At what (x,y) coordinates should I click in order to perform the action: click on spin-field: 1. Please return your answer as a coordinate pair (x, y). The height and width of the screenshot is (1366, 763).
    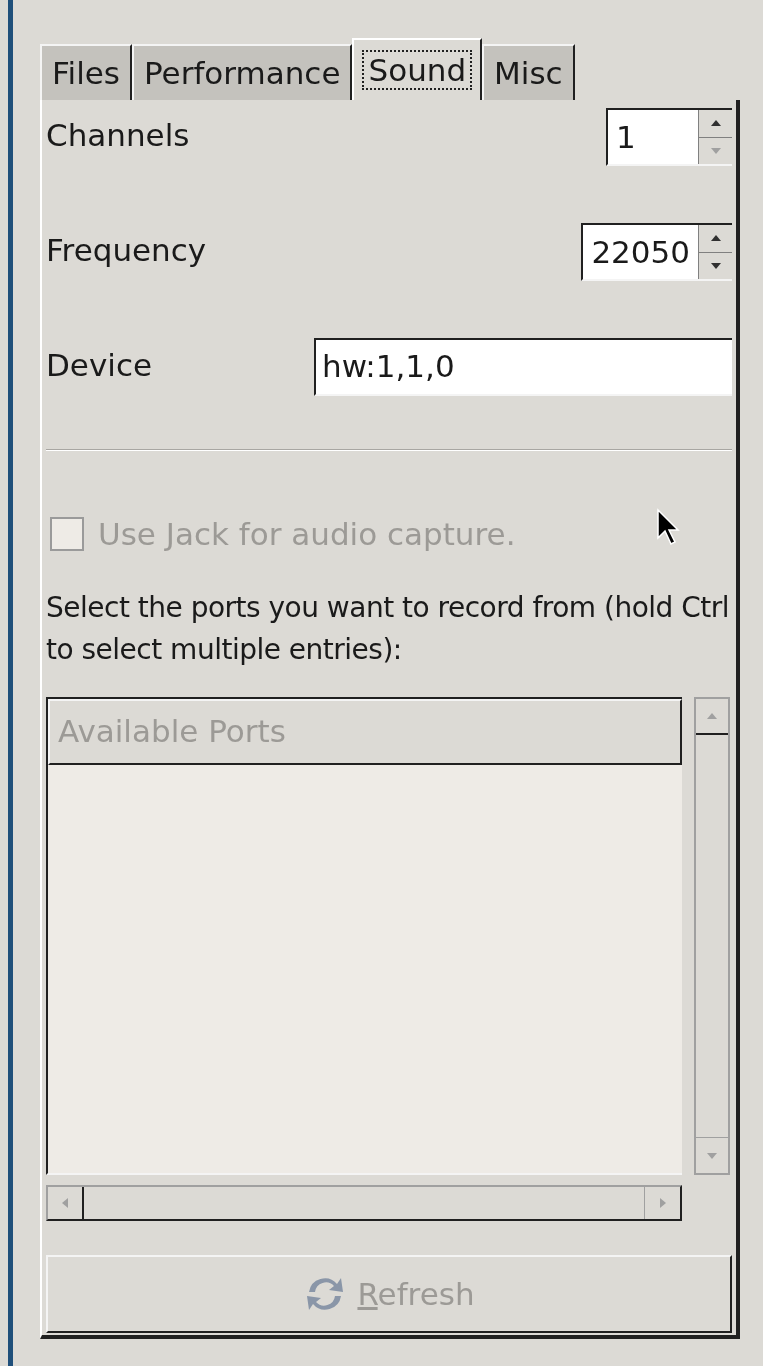
    Looking at the image, I should click on (669, 137).